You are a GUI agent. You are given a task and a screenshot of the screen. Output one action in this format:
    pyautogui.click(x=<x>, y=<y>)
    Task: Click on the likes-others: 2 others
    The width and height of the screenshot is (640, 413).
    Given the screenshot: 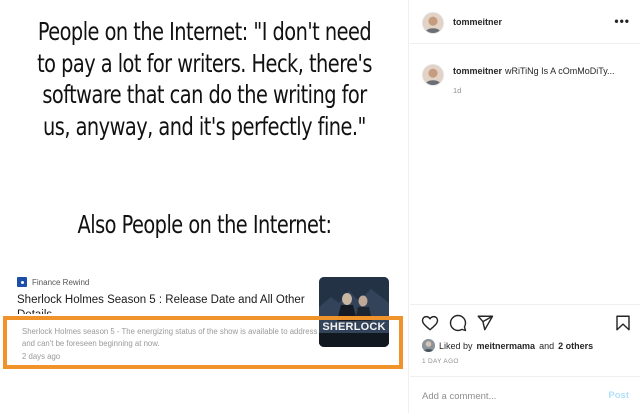 What is the action you would take?
    pyautogui.click(x=575, y=346)
    